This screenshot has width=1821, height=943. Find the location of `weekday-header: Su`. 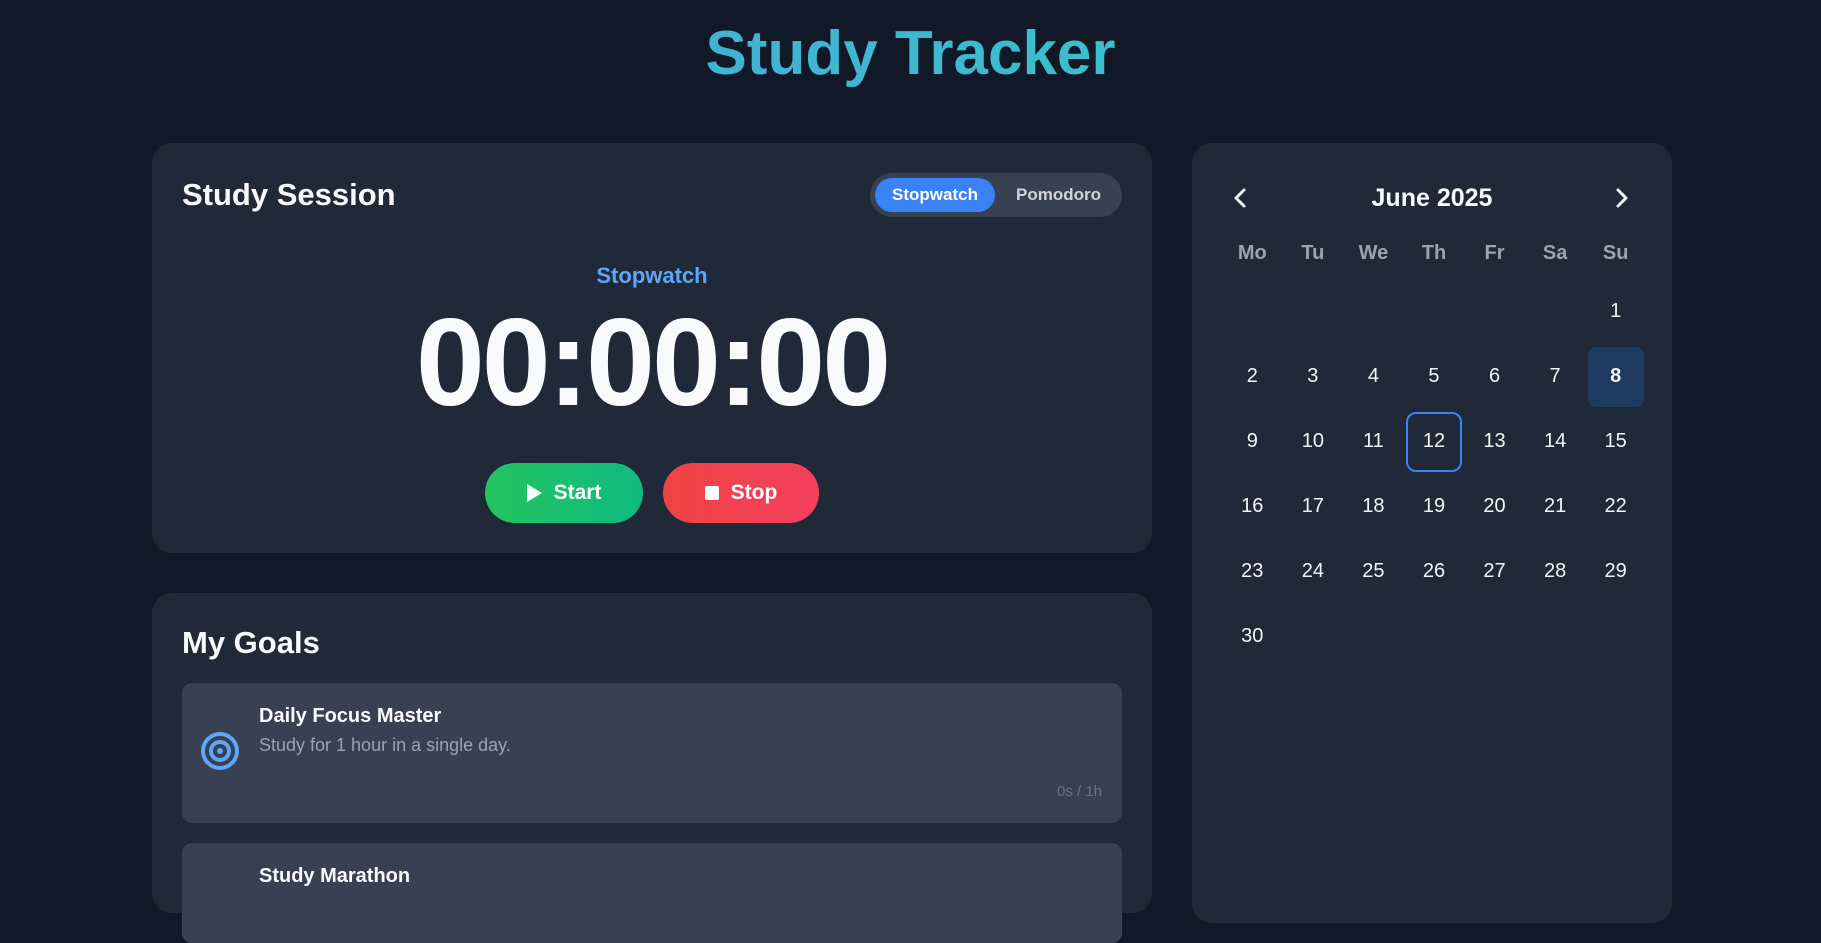

weekday-header: Su is located at coordinates (1615, 253).